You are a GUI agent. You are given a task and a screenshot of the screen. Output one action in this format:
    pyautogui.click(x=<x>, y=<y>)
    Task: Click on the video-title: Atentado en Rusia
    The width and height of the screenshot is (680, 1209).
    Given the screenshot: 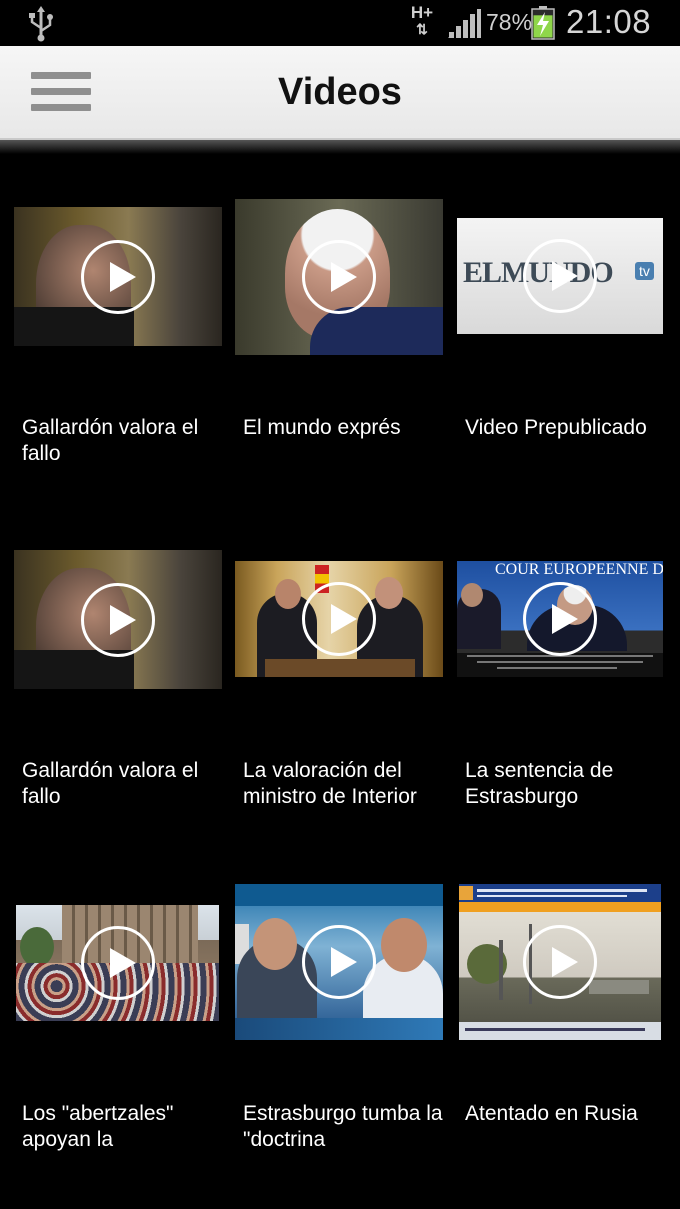 What is the action you would take?
    pyautogui.click(x=551, y=1113)
    